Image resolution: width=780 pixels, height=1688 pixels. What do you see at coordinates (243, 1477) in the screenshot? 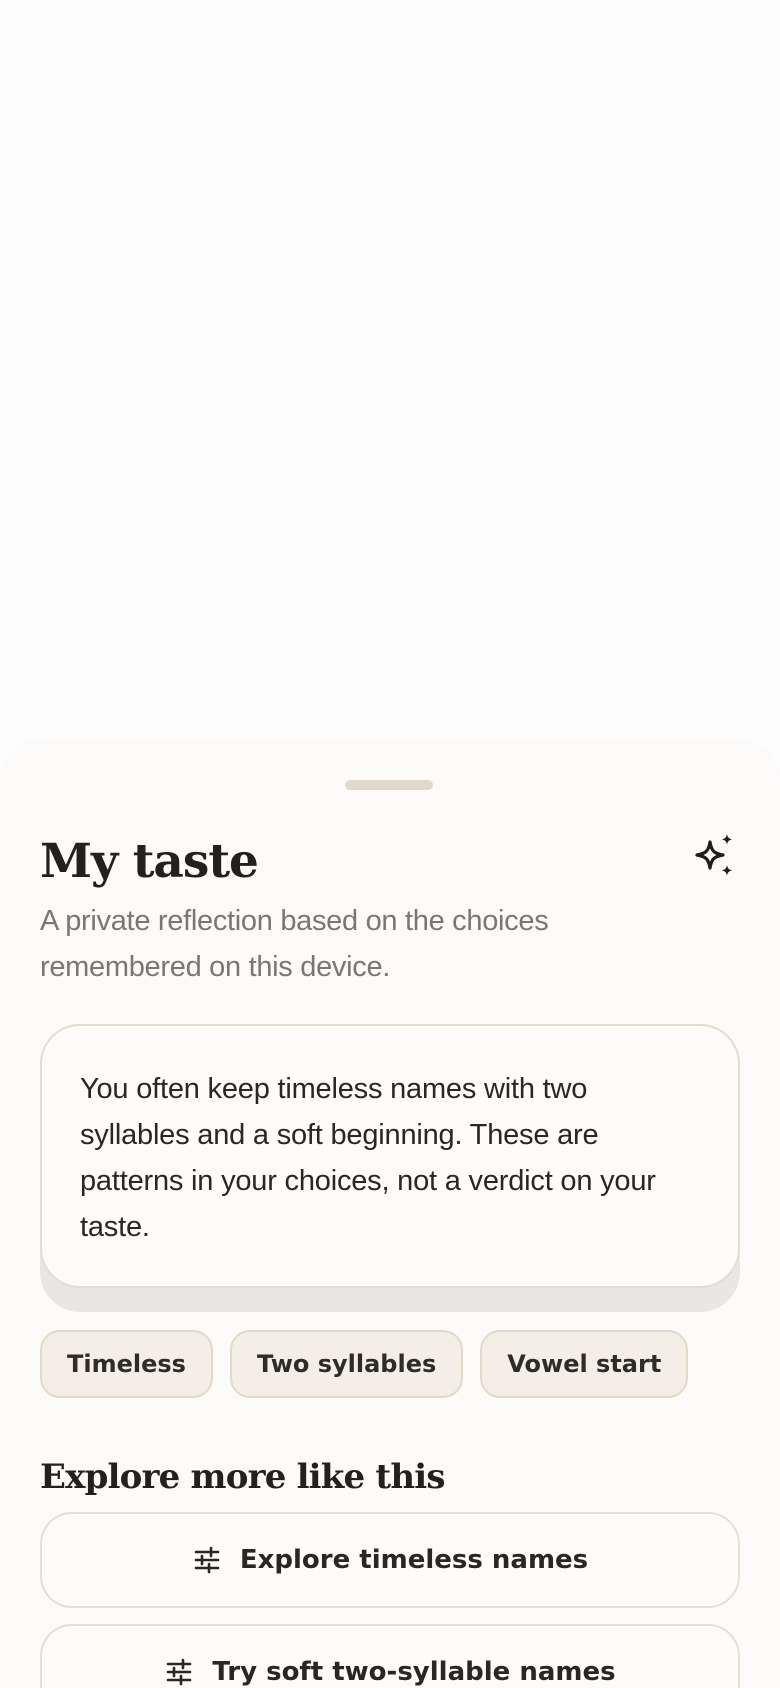
I see `explore-section-title: Explore more like this` at bounding box center [243, 1477].